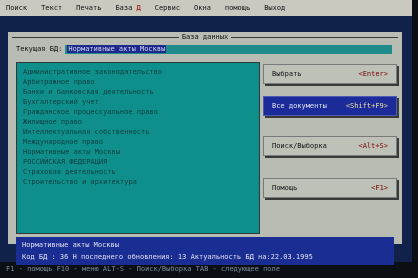 The height and width of the screenshot is (278, 418). I want to click on window-title-text: База данных, so click(205, 37).